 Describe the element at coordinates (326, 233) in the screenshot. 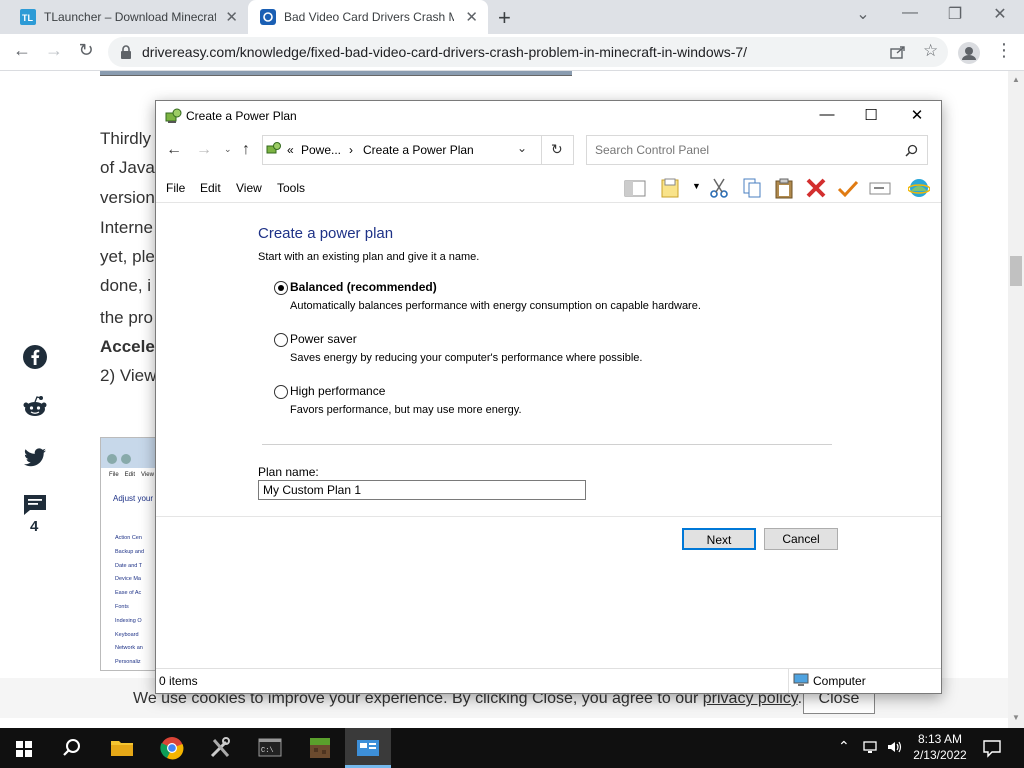

I see `page-title: Create a power plan` at that location.